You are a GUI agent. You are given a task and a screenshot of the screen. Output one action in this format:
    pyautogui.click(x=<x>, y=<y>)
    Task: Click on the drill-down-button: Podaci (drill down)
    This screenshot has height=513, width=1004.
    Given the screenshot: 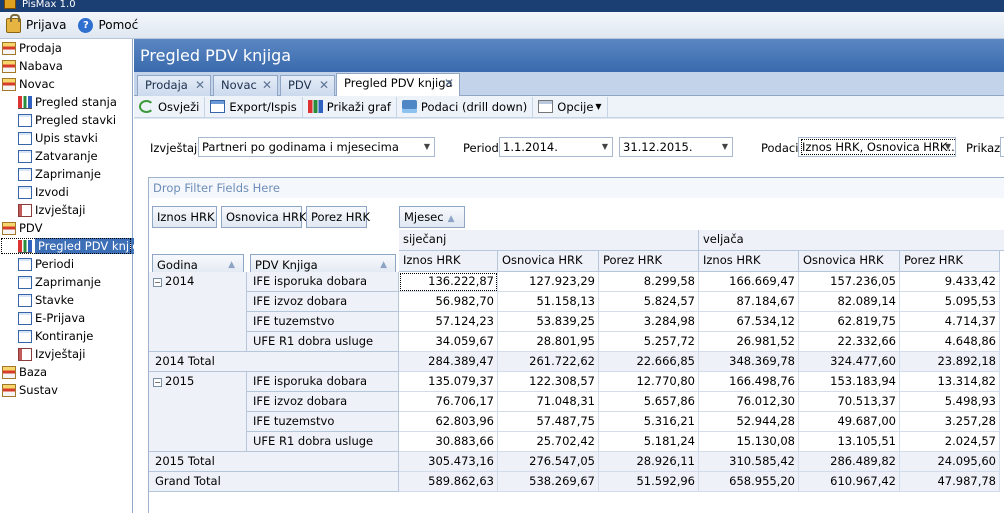 What is the action you would take?
    pyautogui.click(x=465, y=106)
    